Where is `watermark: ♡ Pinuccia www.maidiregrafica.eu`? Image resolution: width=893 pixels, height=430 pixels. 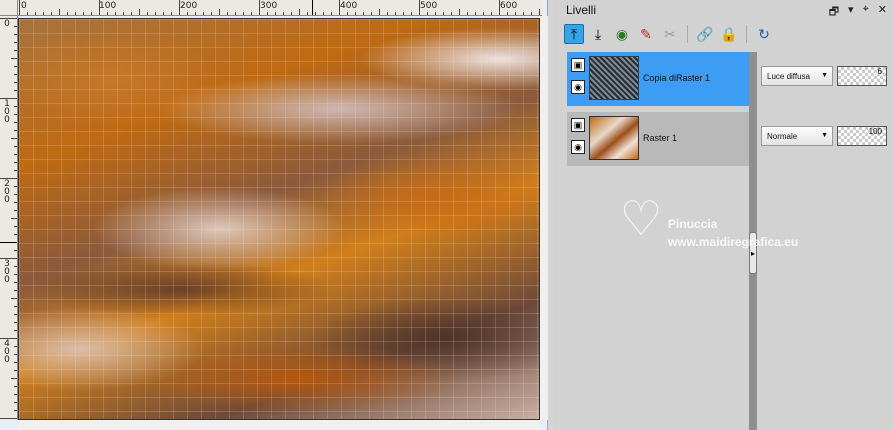 watermark: ♡ Pinuccia www.maidiregrafica.eu is located at coordinates (731, 225).